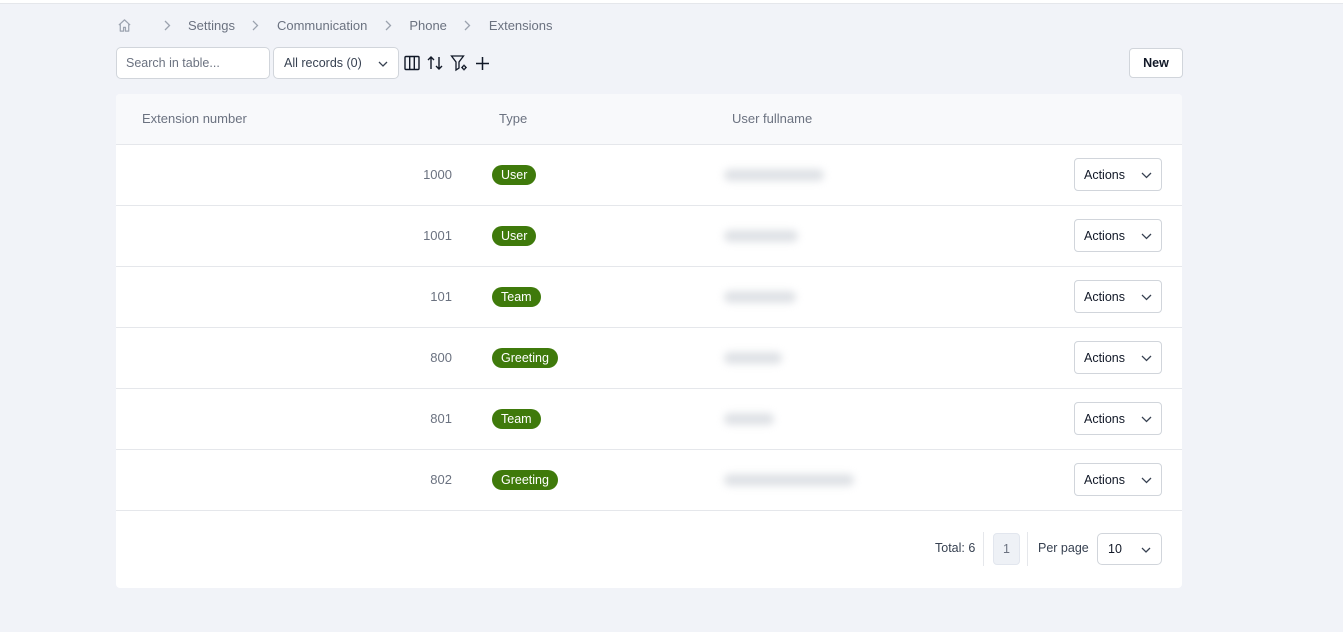  I want to click on page-button-current: 1, so click(1006, 549).